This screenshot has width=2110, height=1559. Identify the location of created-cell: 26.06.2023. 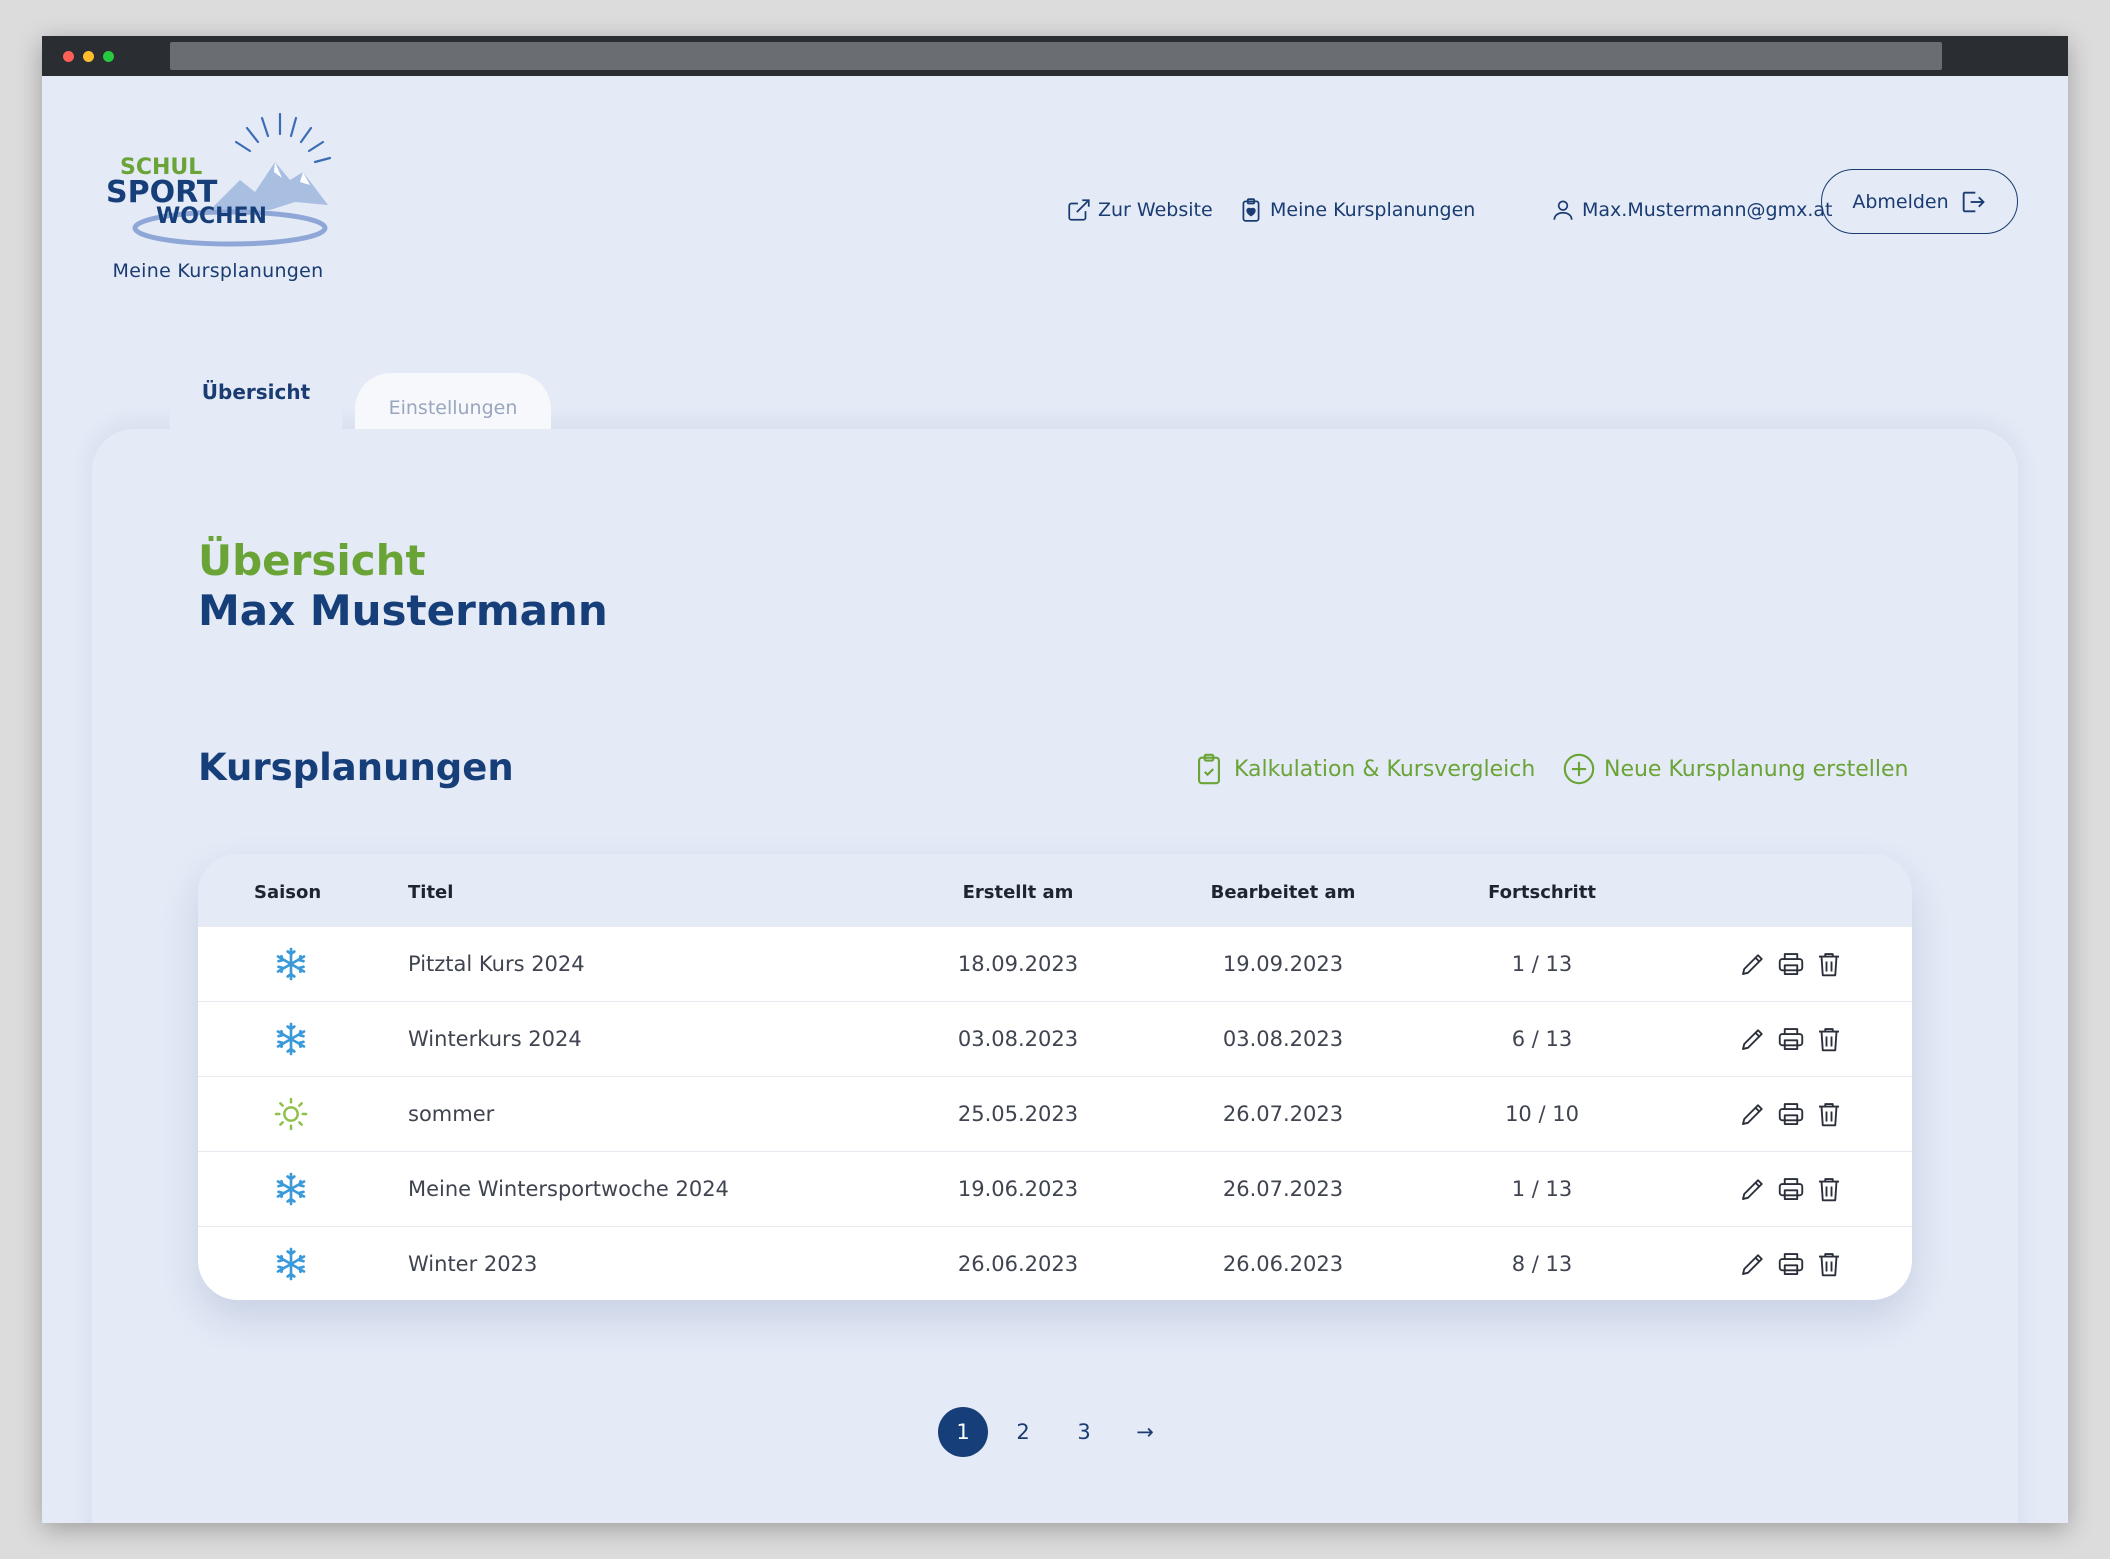
(1018, 1264).